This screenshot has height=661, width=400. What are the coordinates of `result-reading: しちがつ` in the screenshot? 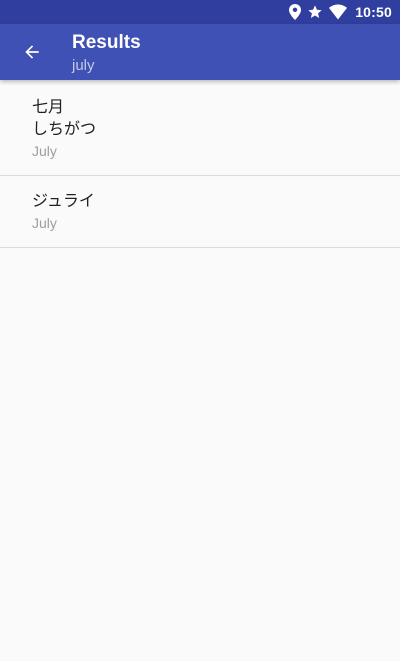 It's located at (64, 128).